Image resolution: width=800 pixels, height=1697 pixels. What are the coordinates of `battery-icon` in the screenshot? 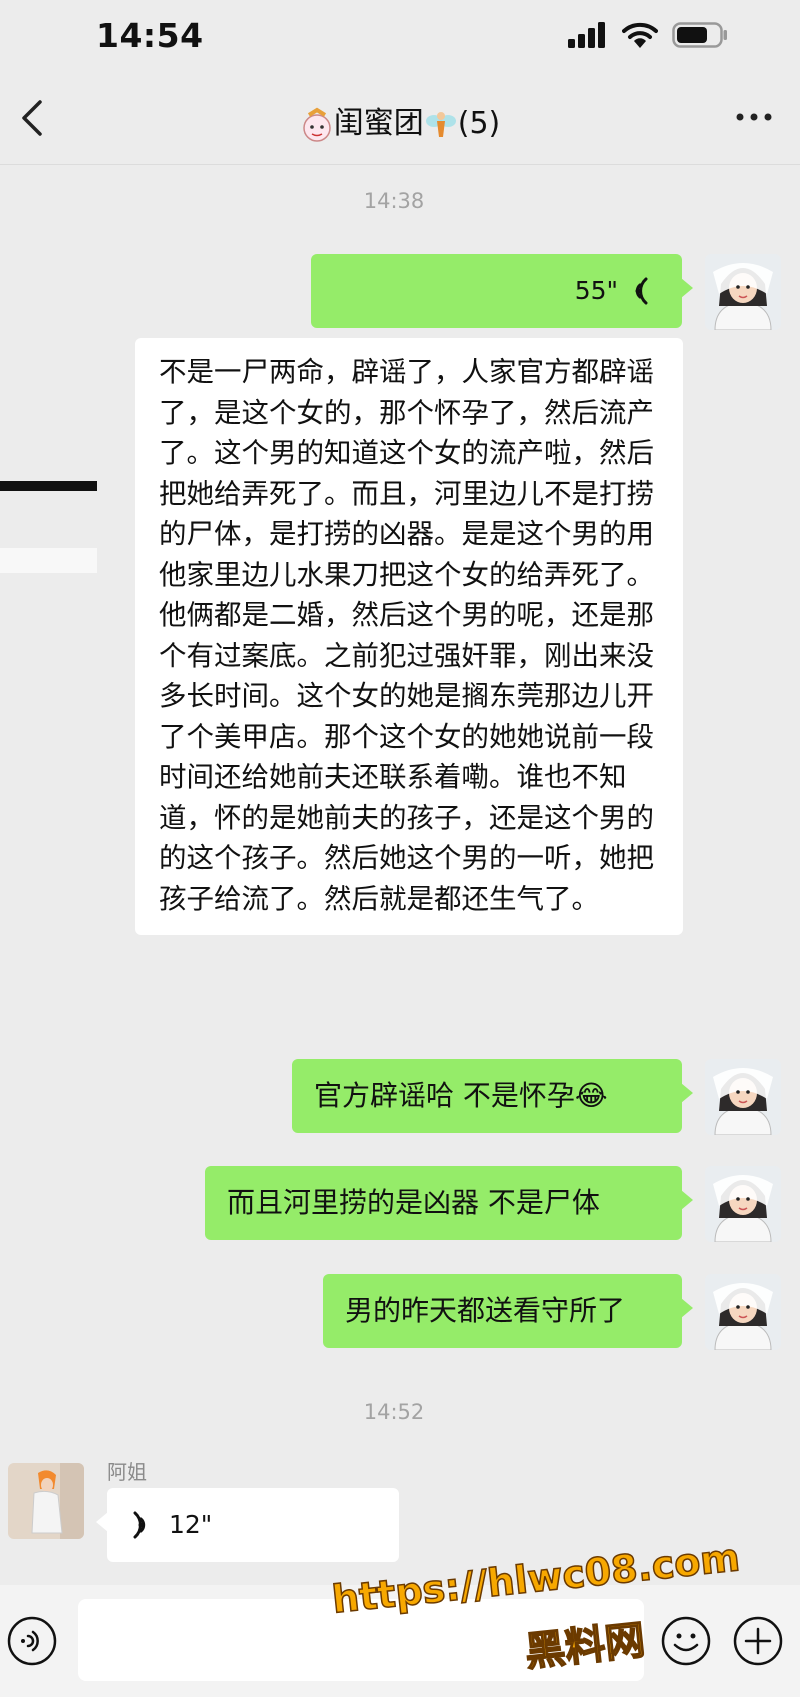 It's located at (699, 35).